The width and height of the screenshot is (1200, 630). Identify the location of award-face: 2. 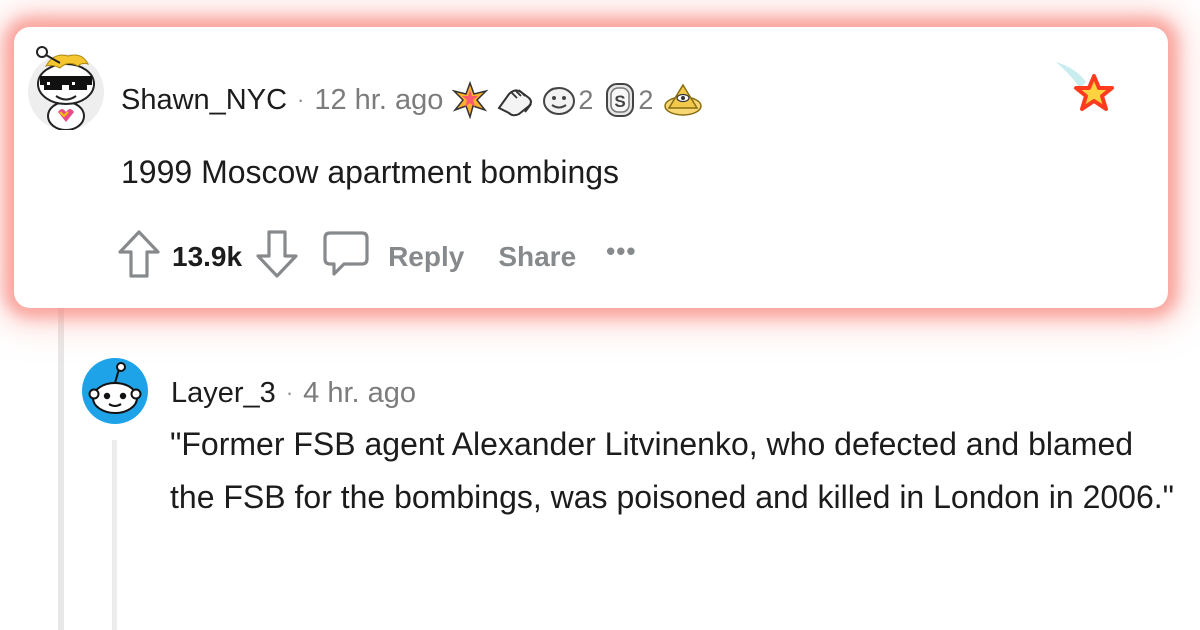
(569, 100).